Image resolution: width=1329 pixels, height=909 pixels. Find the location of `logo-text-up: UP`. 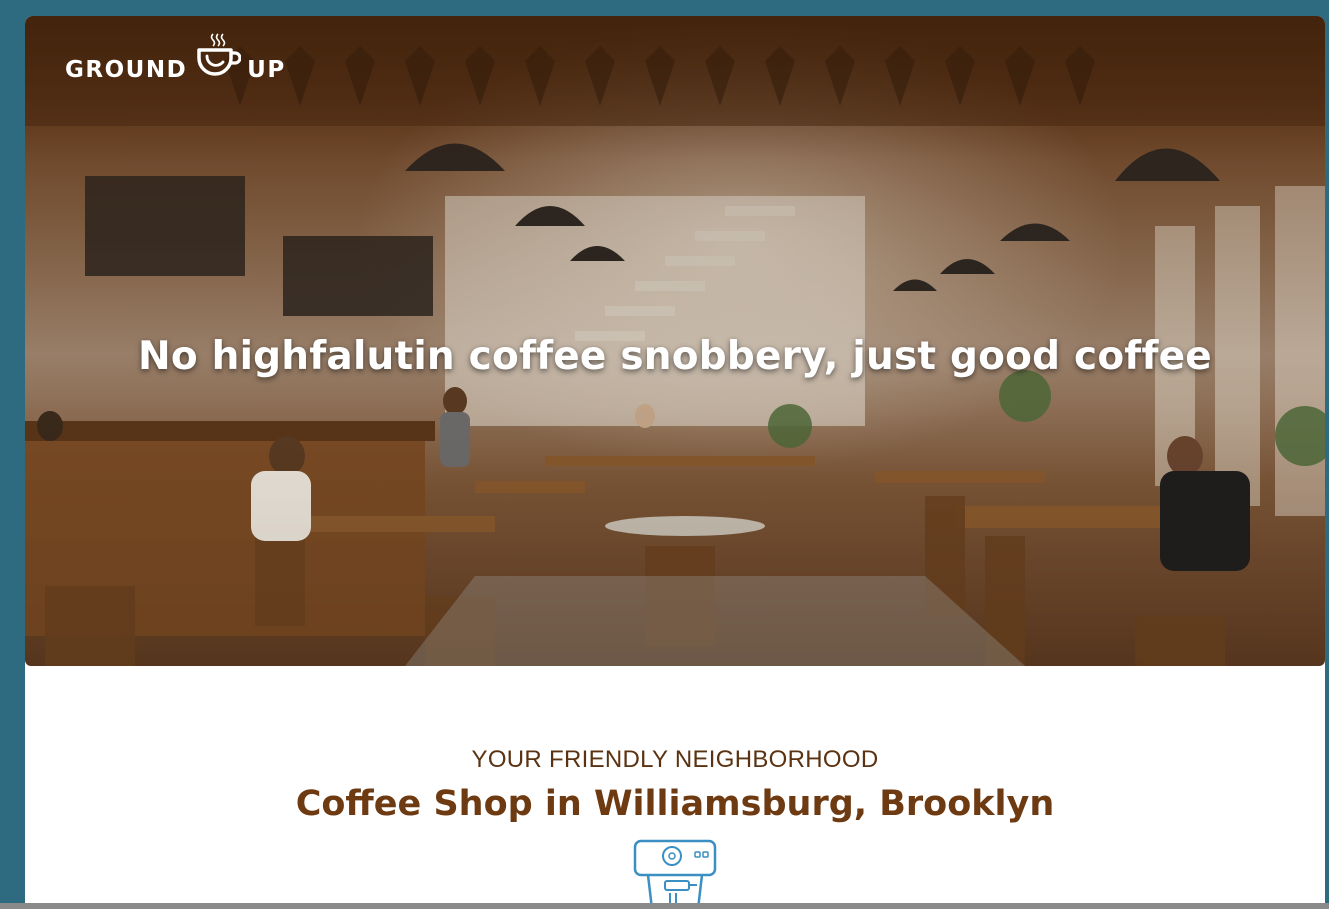

logo-text-up: UP is located at coordinates (266, 70).